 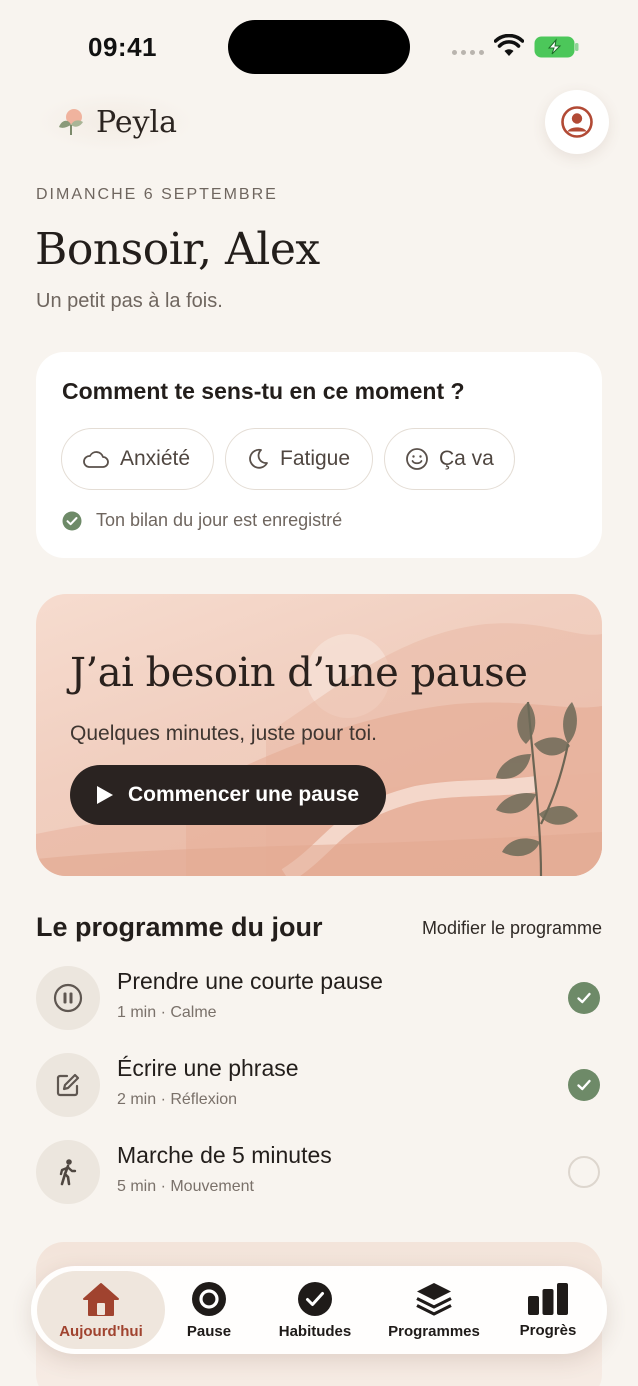 I want to click on task-name: Prendre une courte pause, so click(x=250, y=981).